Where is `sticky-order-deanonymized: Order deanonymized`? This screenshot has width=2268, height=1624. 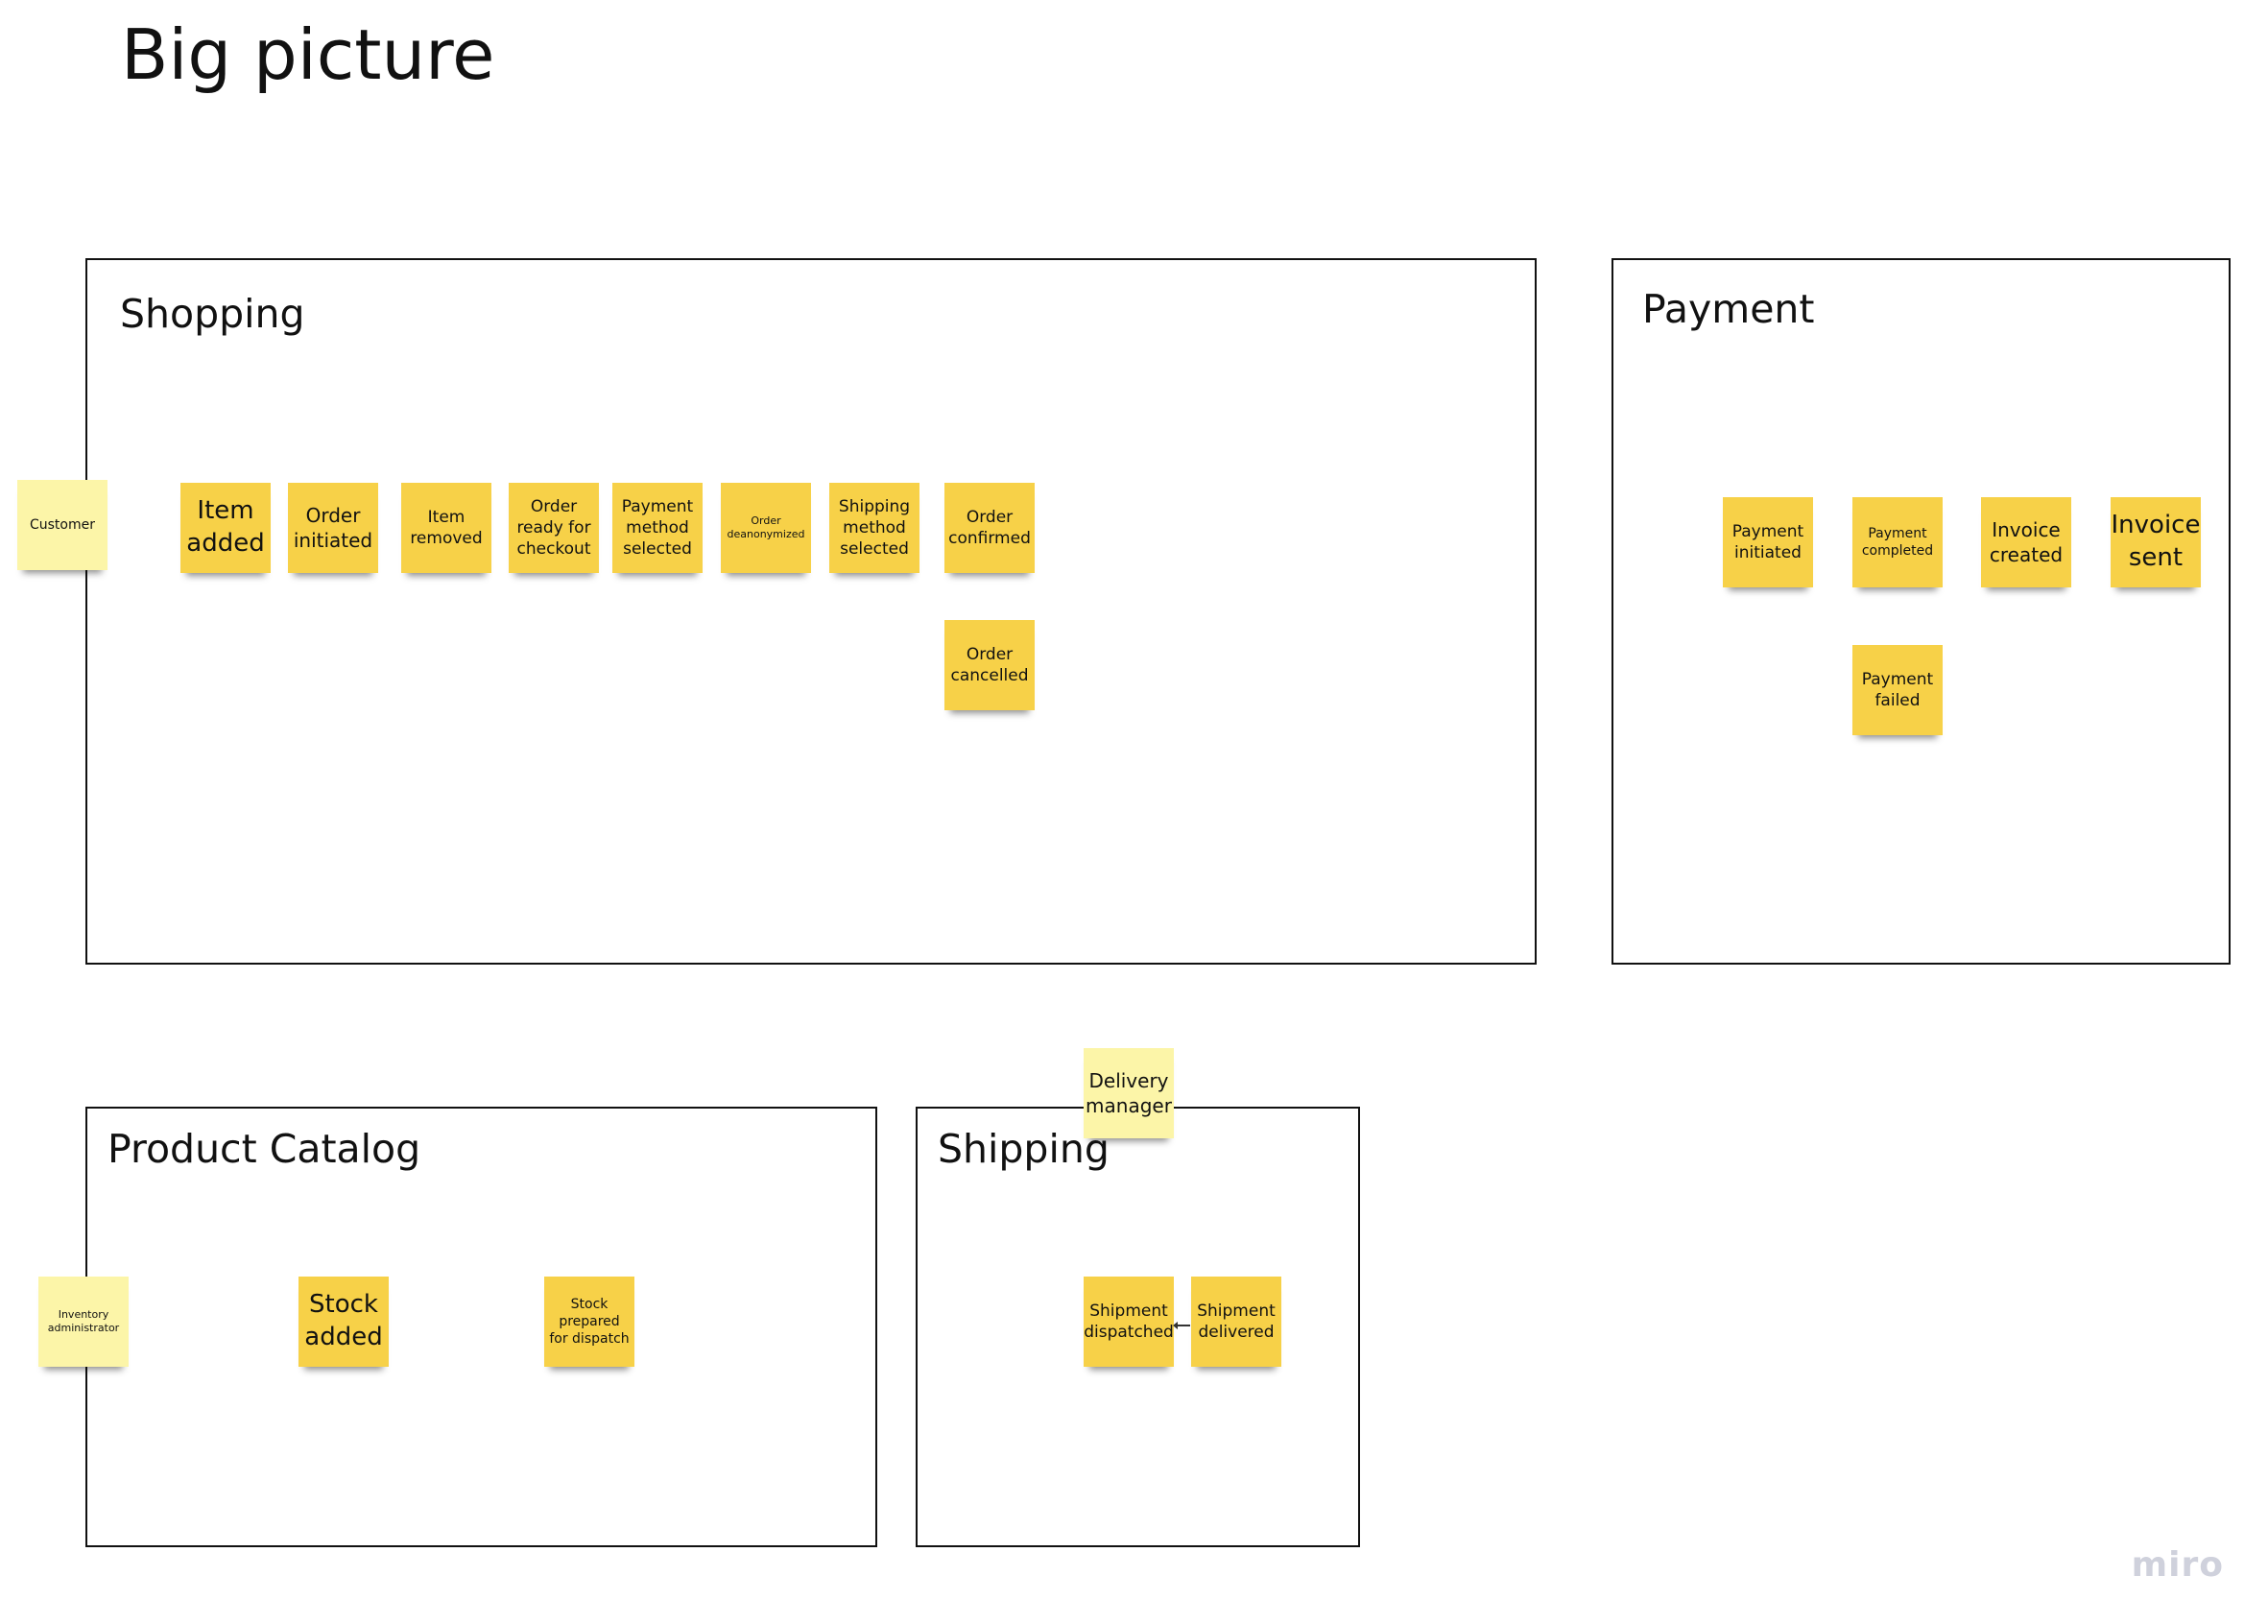 sticky-order-deanonymized: Order deanonymized is located at coordinates (766, 528).